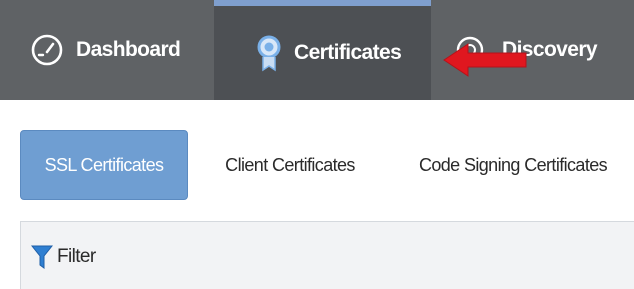 Image resolution: width=634 pixels, height=289 pixels. What do you see at coordinates (269, 53) in the screenshot?
I see `certificate-badge-icon` at bounding box center [269, 53].